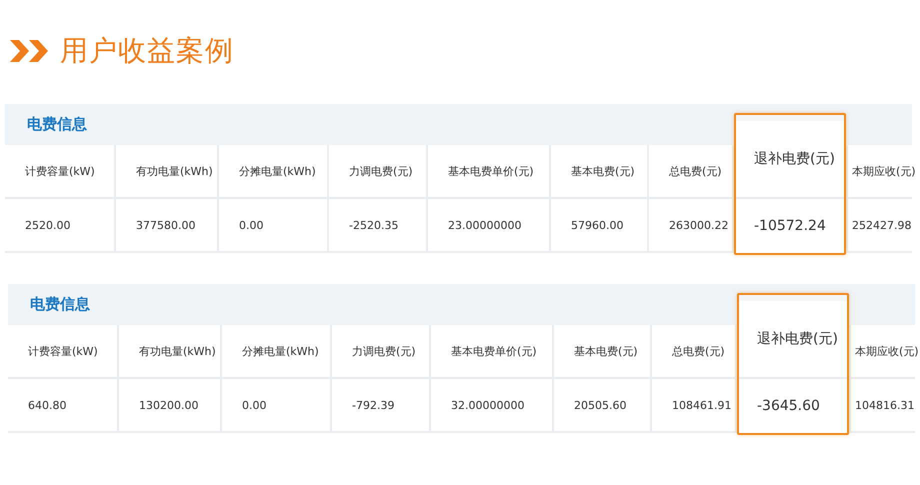  I want to click on table-cell: 32.00000000, so click(491, 405).